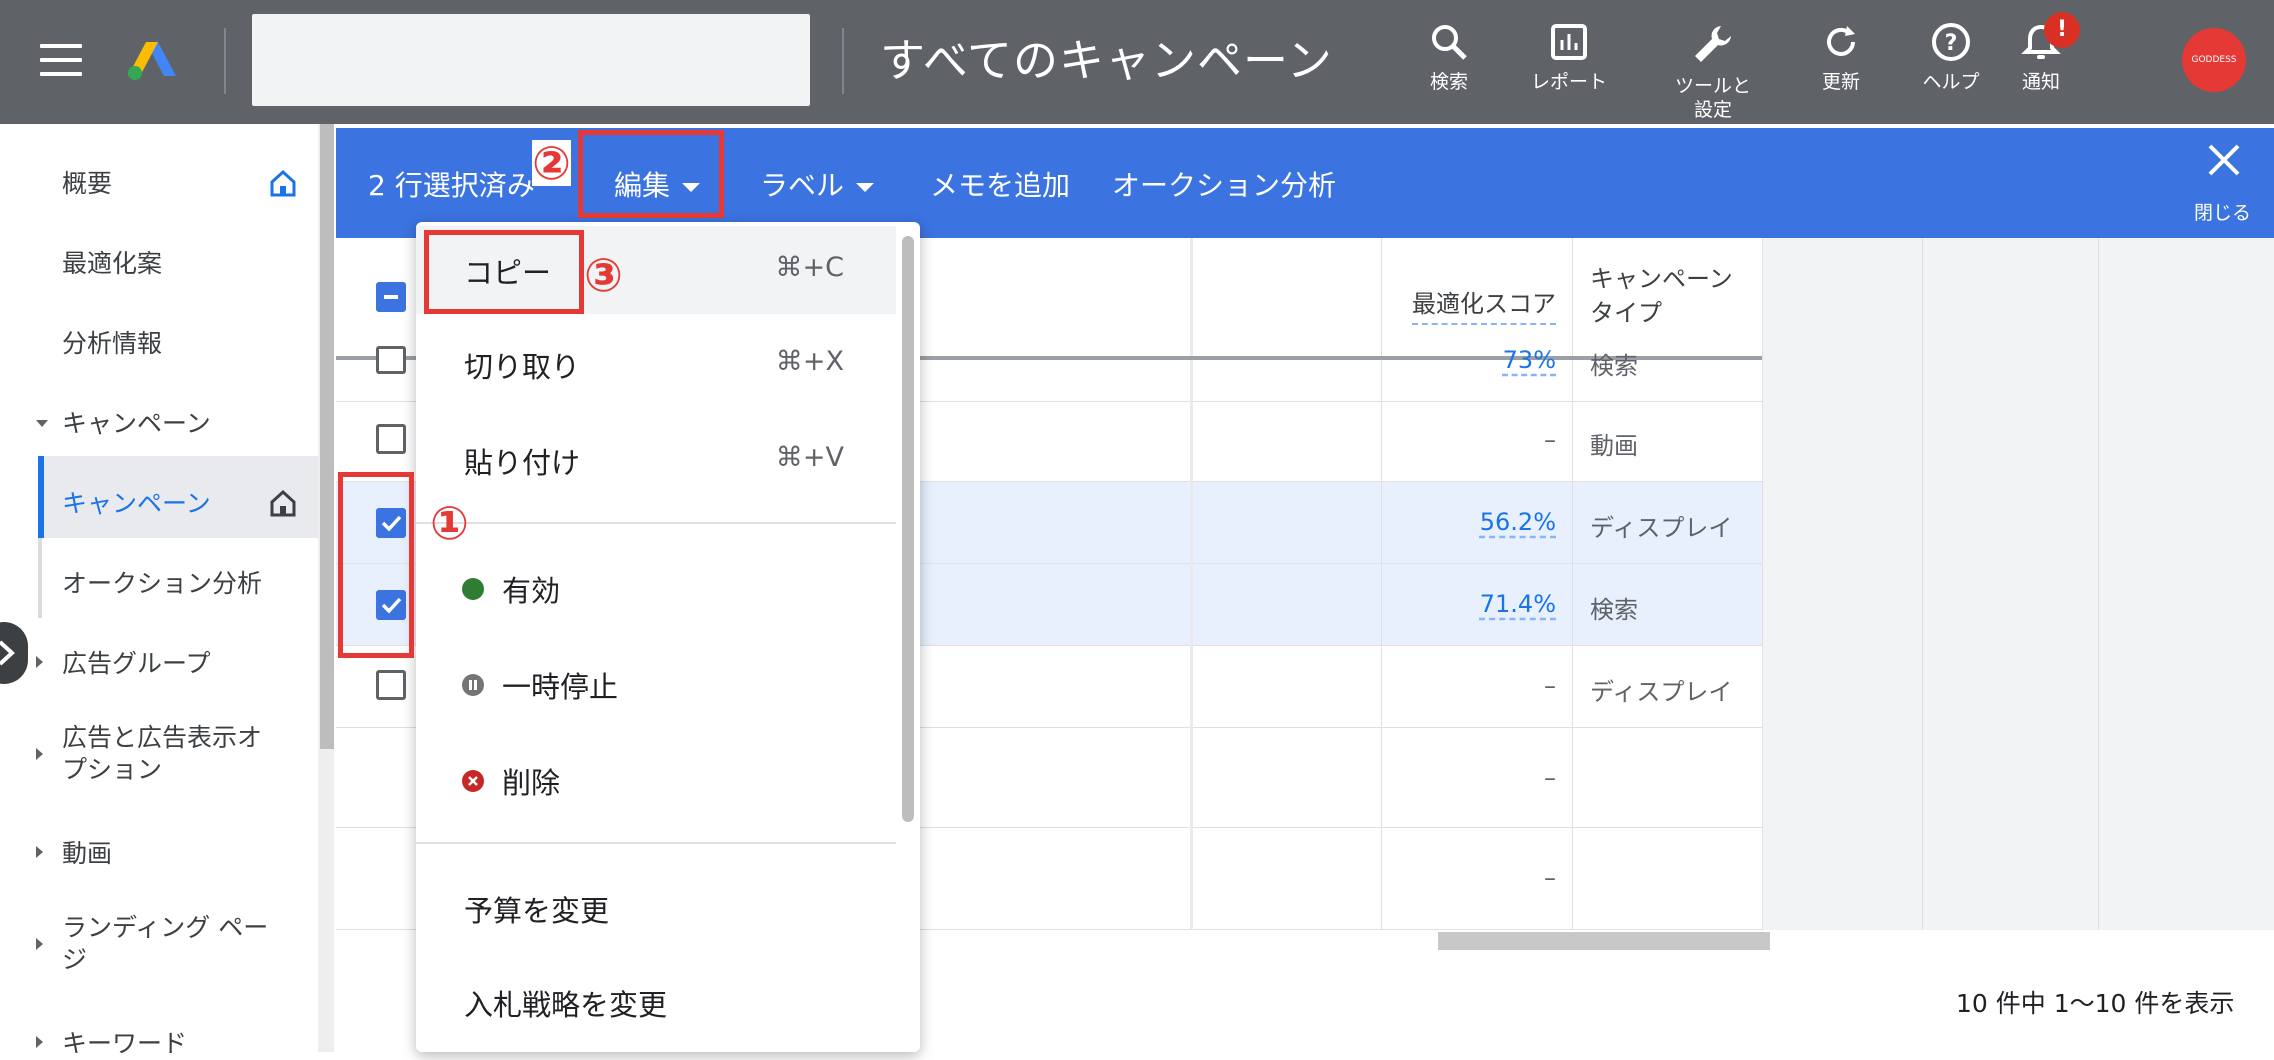 Image resolution: width=2274 pixels, height=1060 pixels. I want to click on selection-count: 2 行選択済み, so click(451, 185).